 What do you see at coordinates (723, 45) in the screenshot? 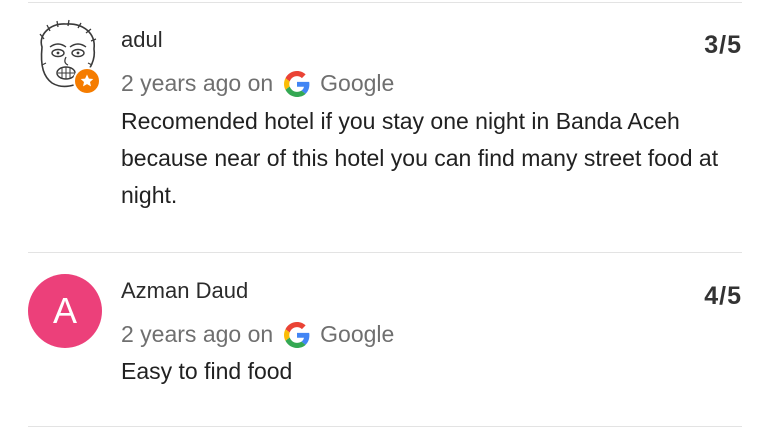
I see `review-rating: 3/5` at bounding box center [723, 45].